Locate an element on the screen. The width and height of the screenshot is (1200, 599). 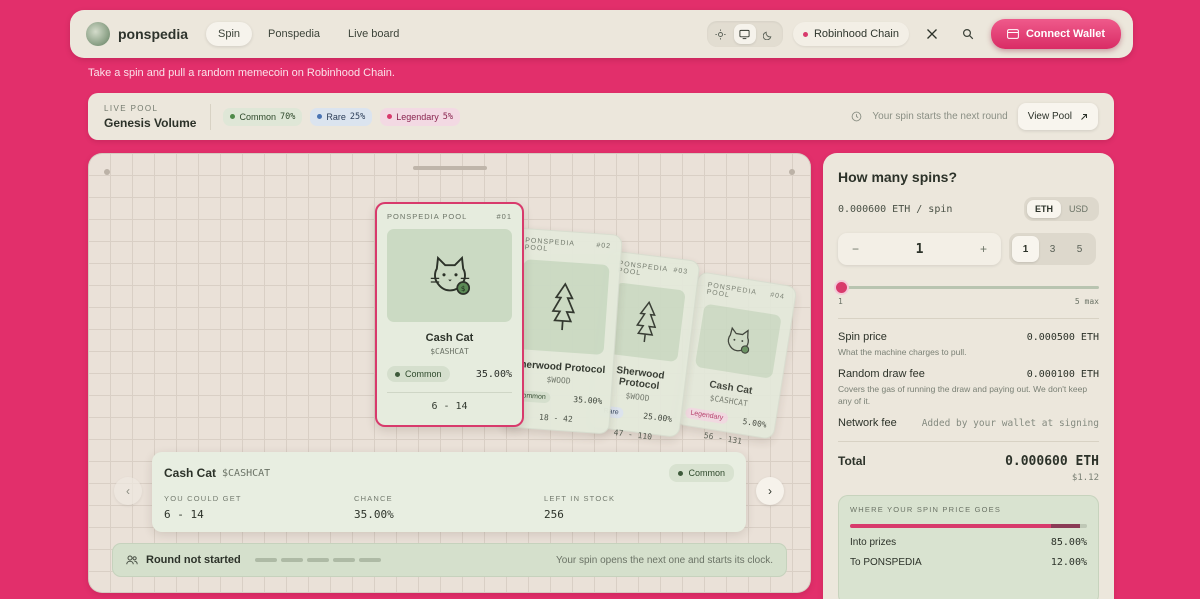
detail-col-label: YOU COULD GET is located at coordinates (203, 498).